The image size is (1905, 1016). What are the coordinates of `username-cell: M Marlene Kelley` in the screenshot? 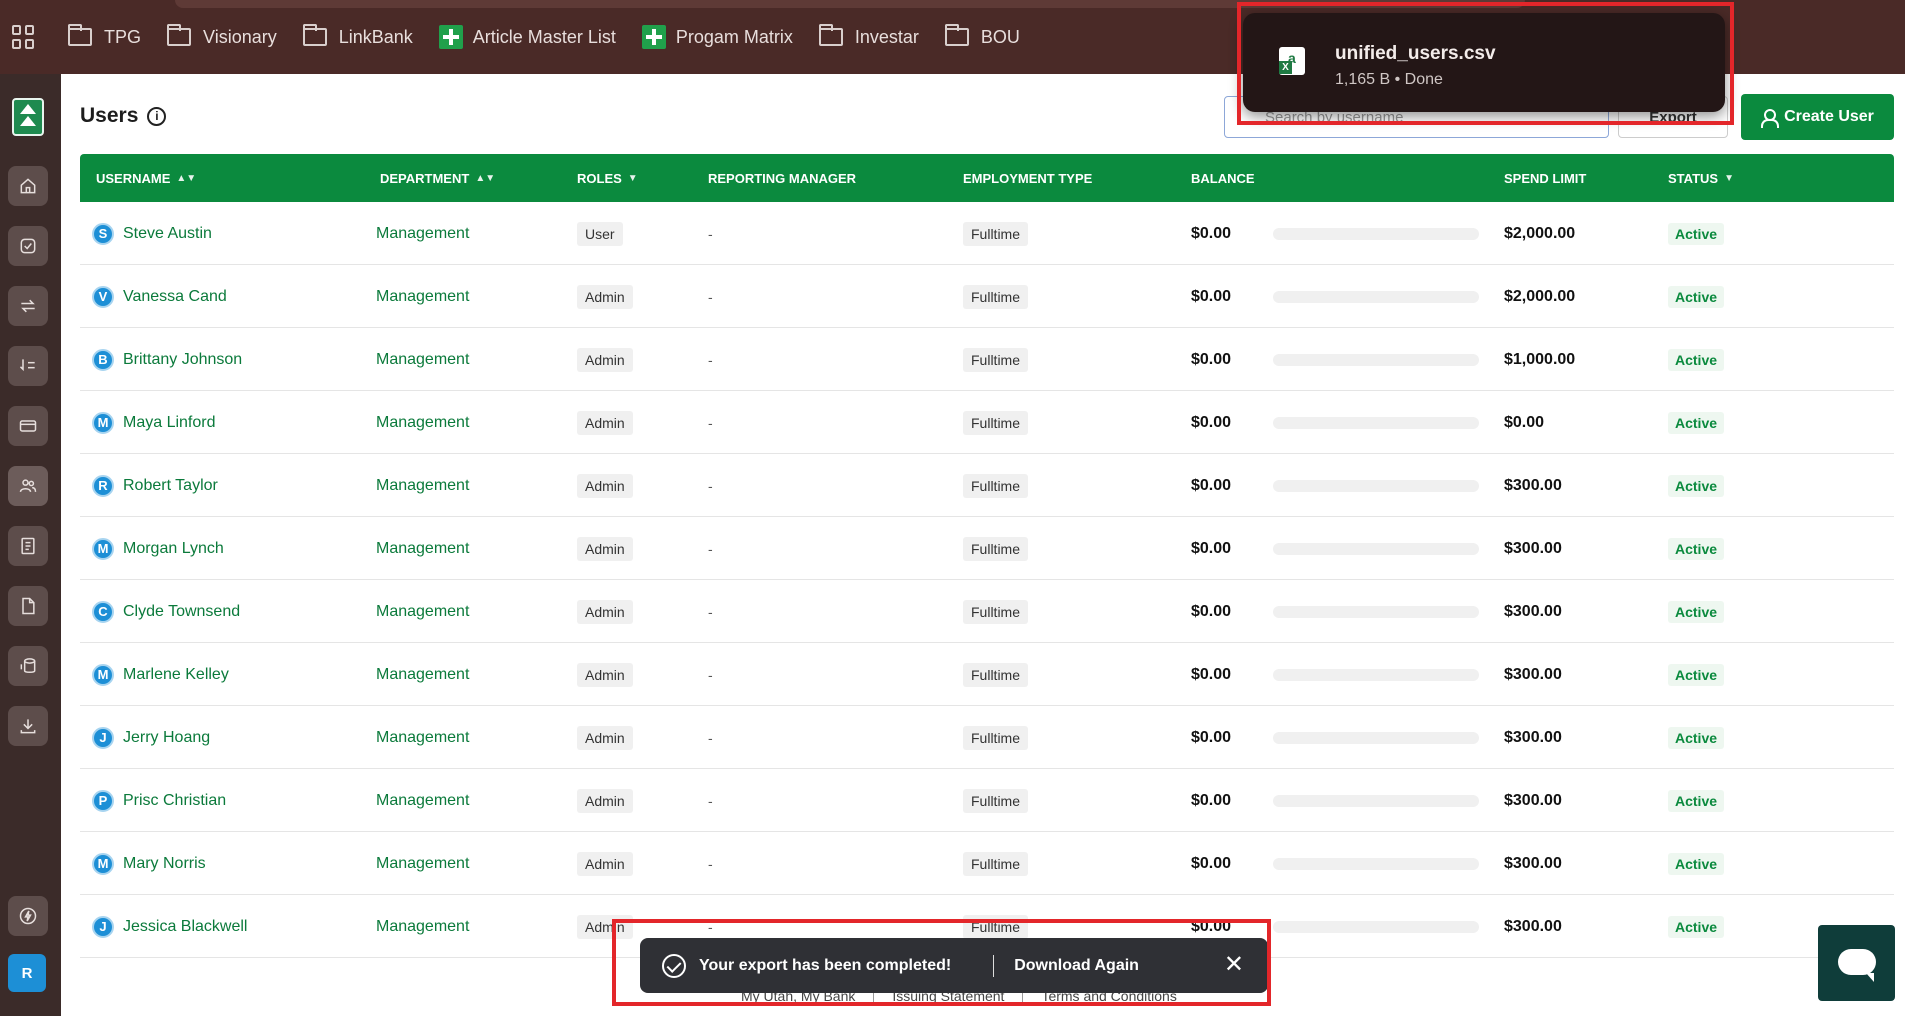 It's located at (160, 674).